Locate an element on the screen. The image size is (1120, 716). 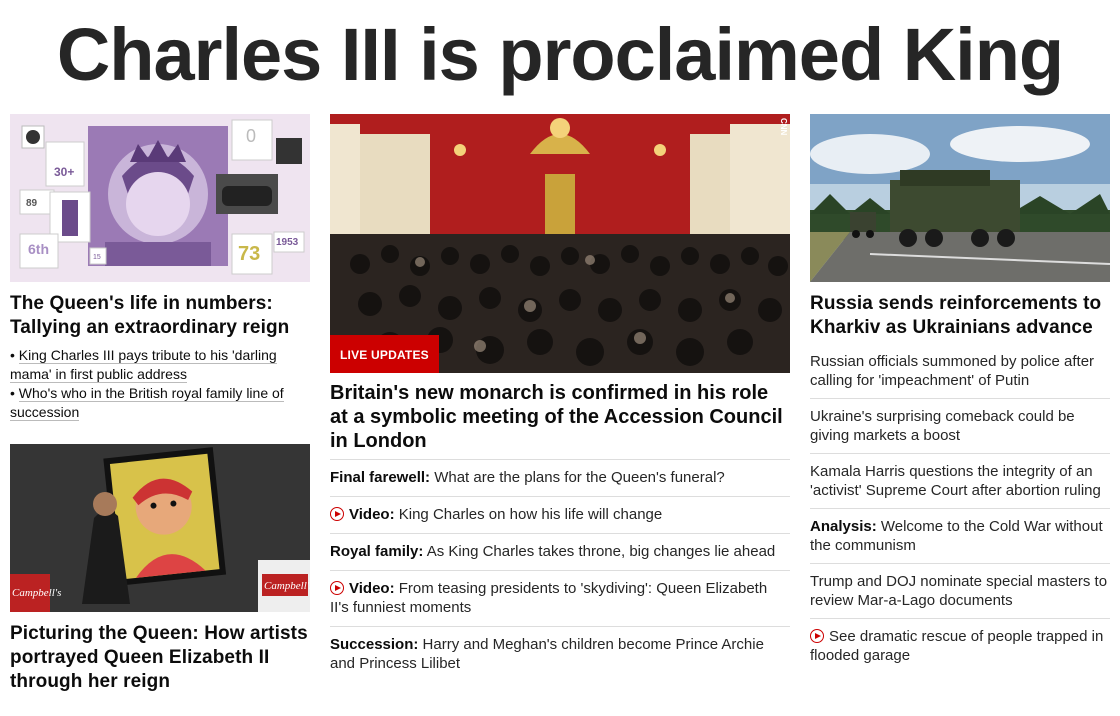
stat-15: 15 is located at coordinates (97, 257).